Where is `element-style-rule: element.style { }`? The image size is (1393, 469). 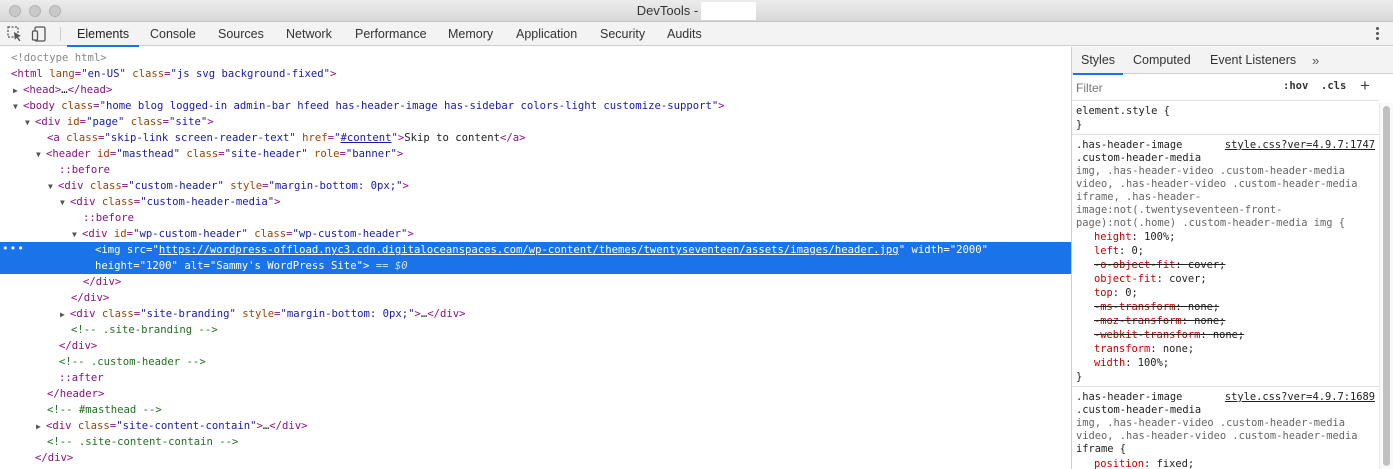 element-style-rule: element.style { } is located at coordinates (1225, 118).